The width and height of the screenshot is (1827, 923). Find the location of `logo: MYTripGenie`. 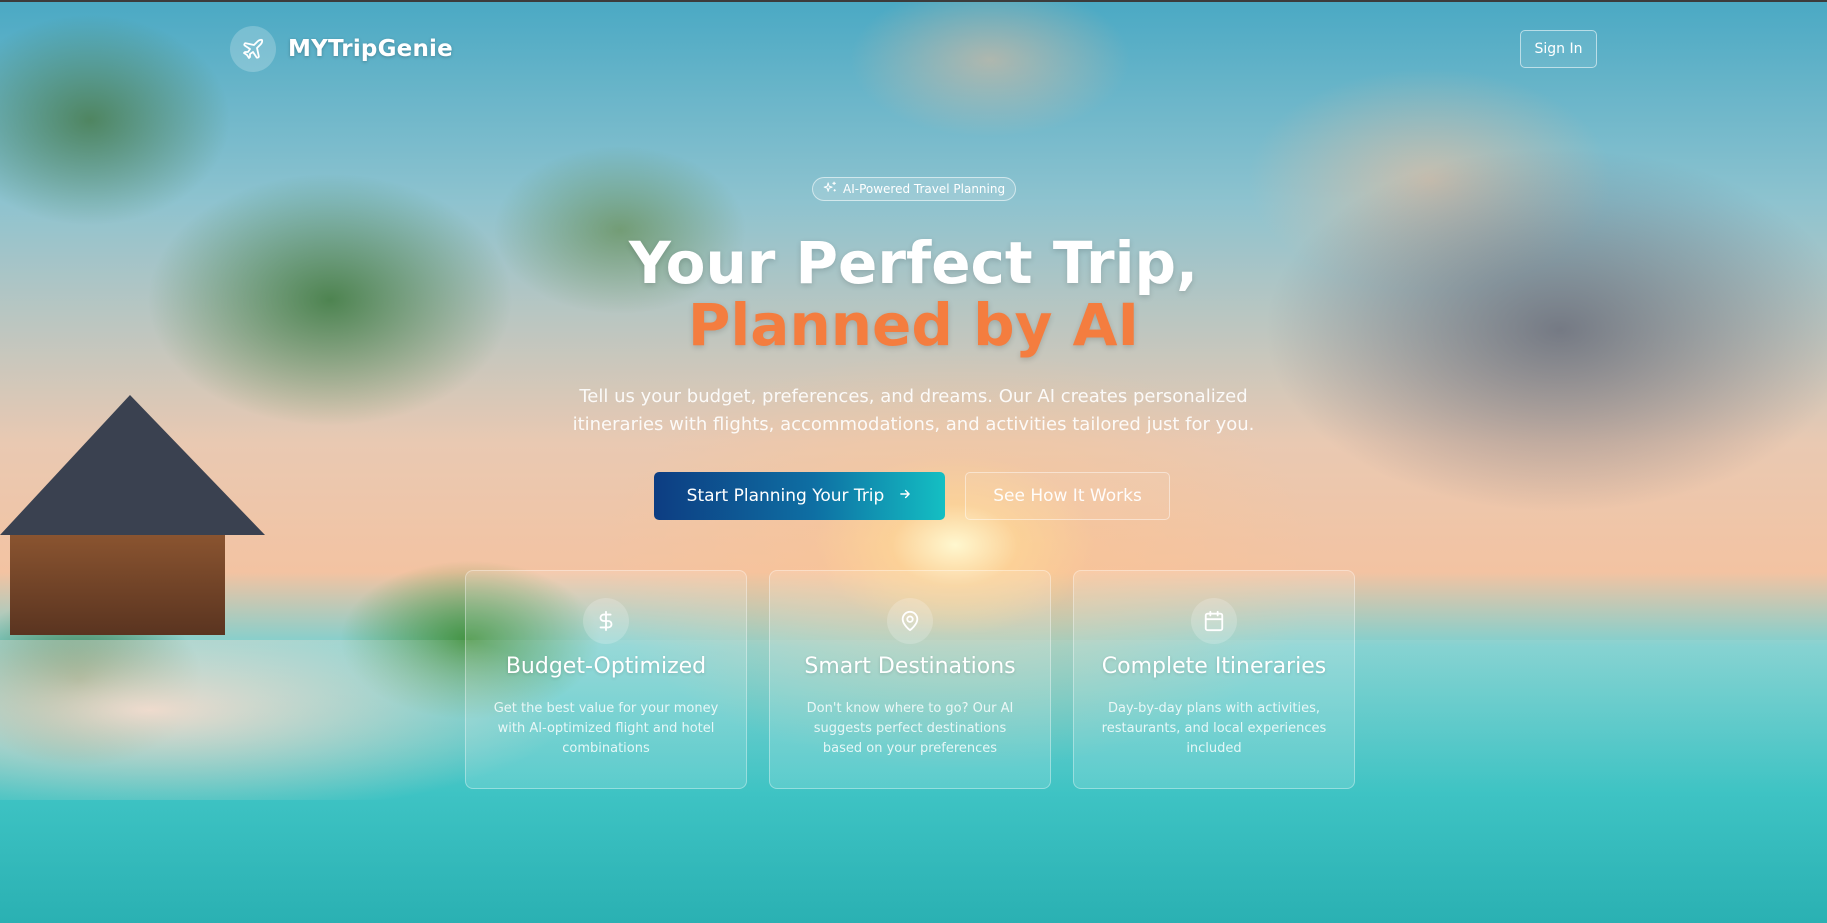

logo: MYTripGenie is located at coordinates (341, 49).